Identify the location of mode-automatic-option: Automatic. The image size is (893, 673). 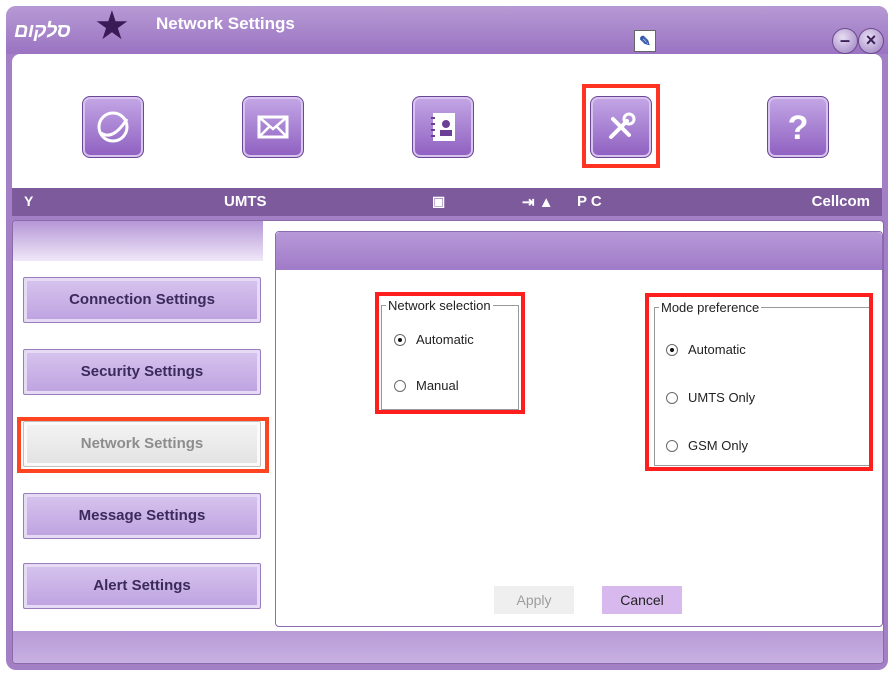
(706, 349).